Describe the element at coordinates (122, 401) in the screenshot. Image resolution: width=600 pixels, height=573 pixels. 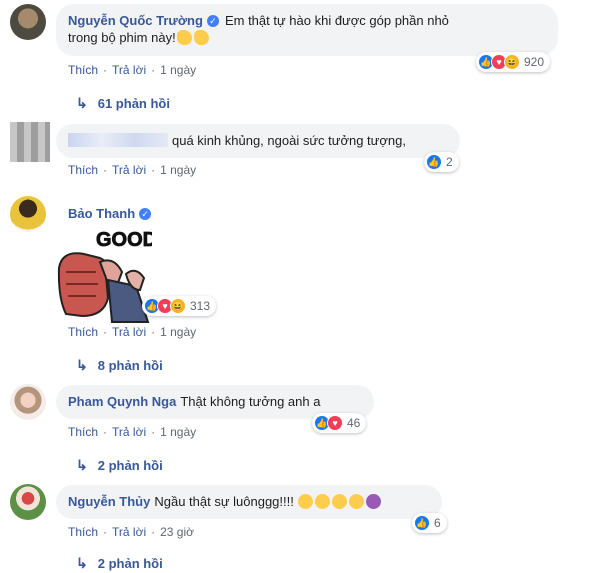
I see `comment-author: Pham Quynh Nga` at that location.